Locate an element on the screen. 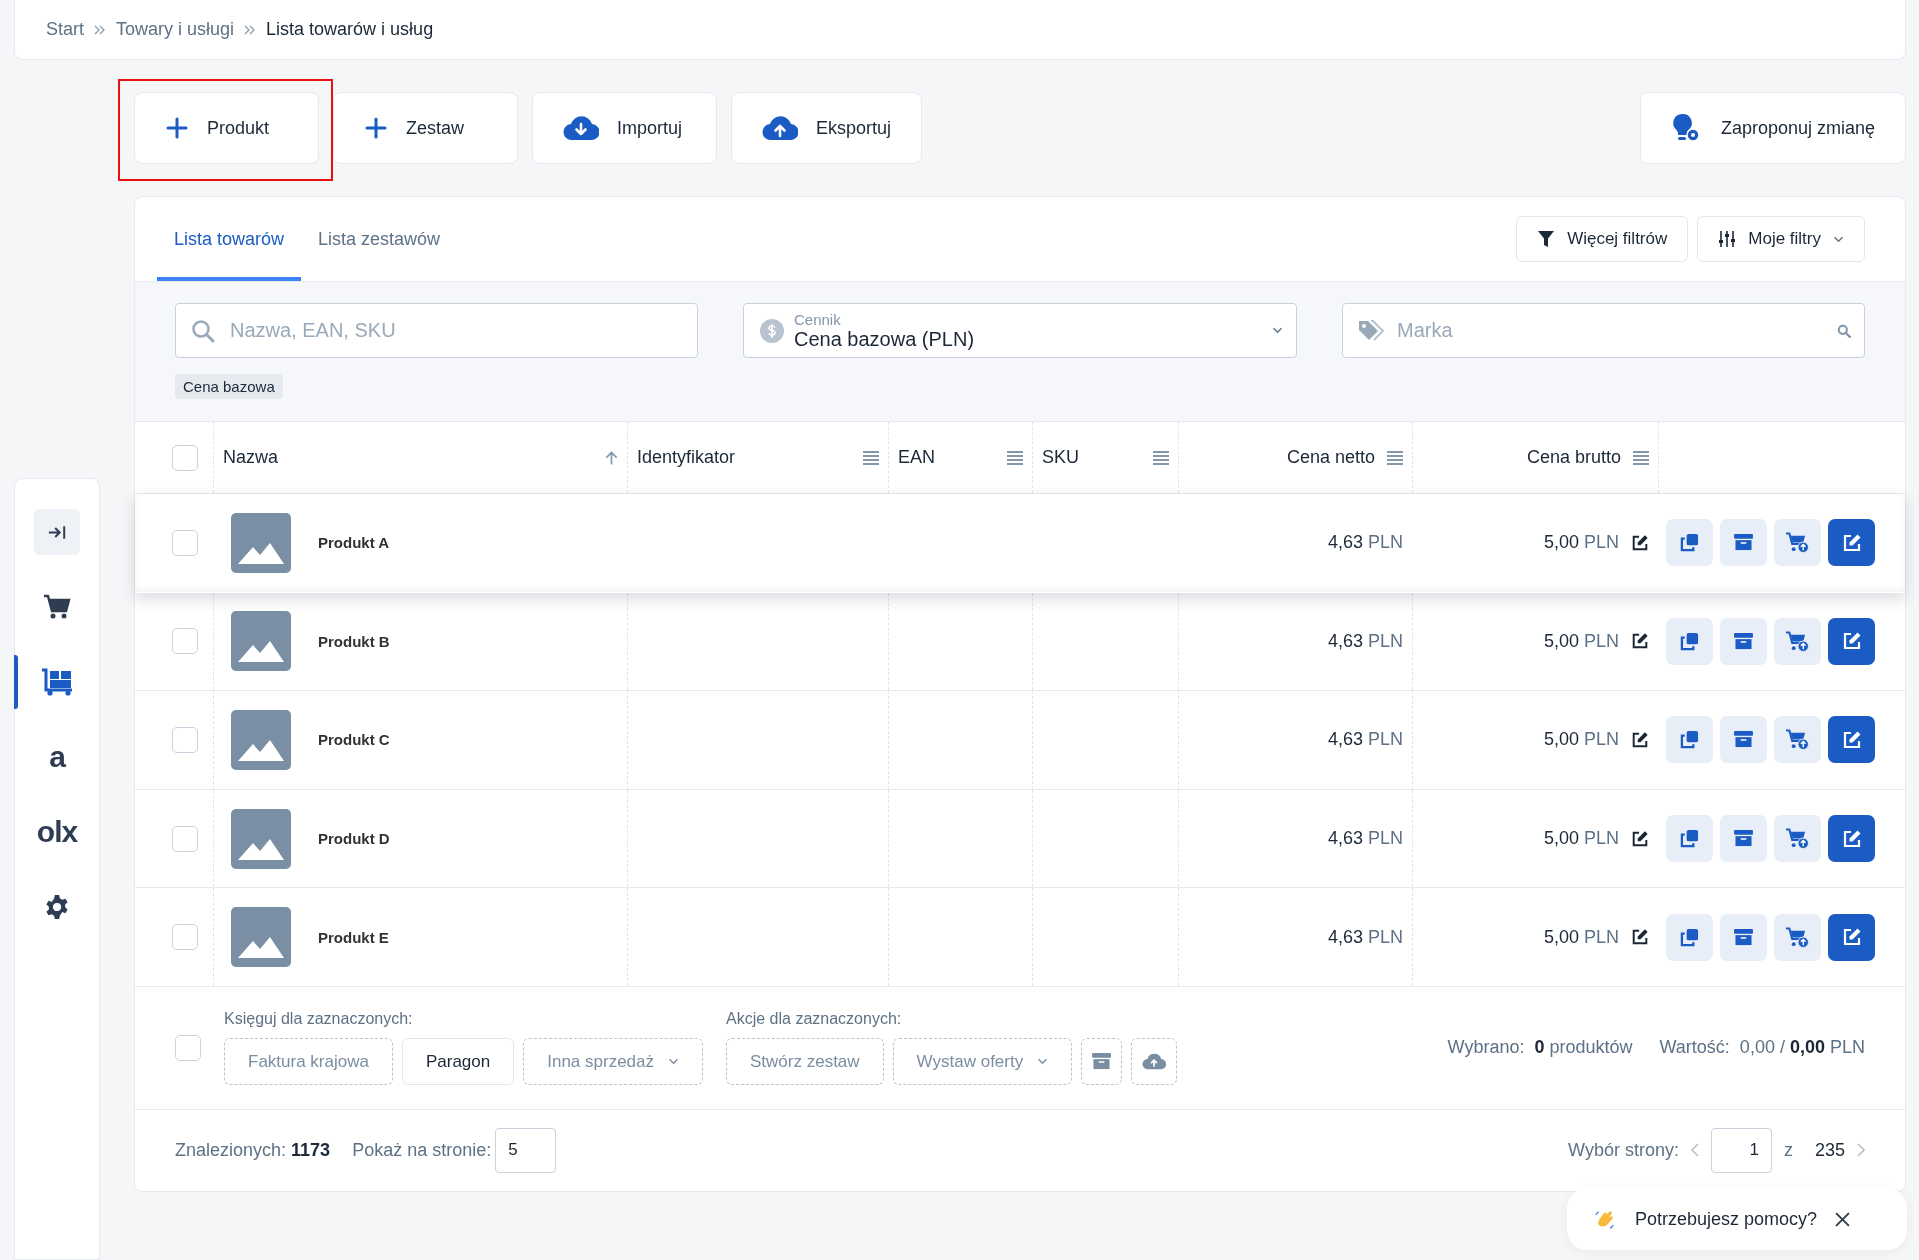 The width and height of the screenshot is (1919, 1260). cart-with-boxes-icon is located at coordinates (57, 682).